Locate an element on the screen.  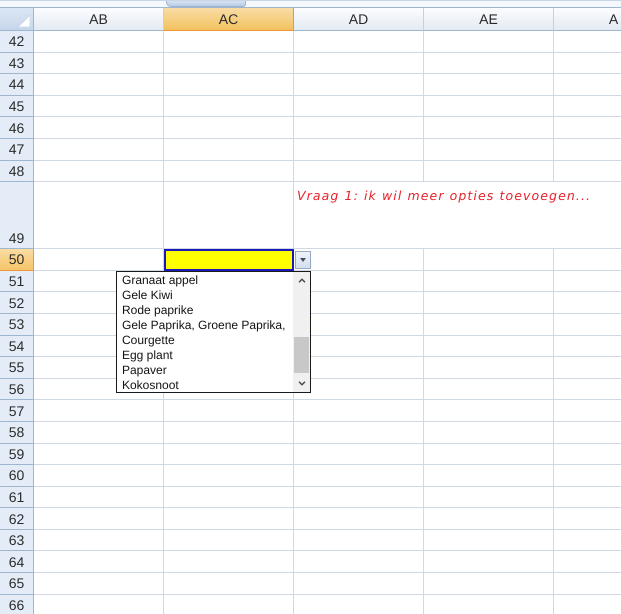
row-header: 45 is located at coordinates (17, 107).